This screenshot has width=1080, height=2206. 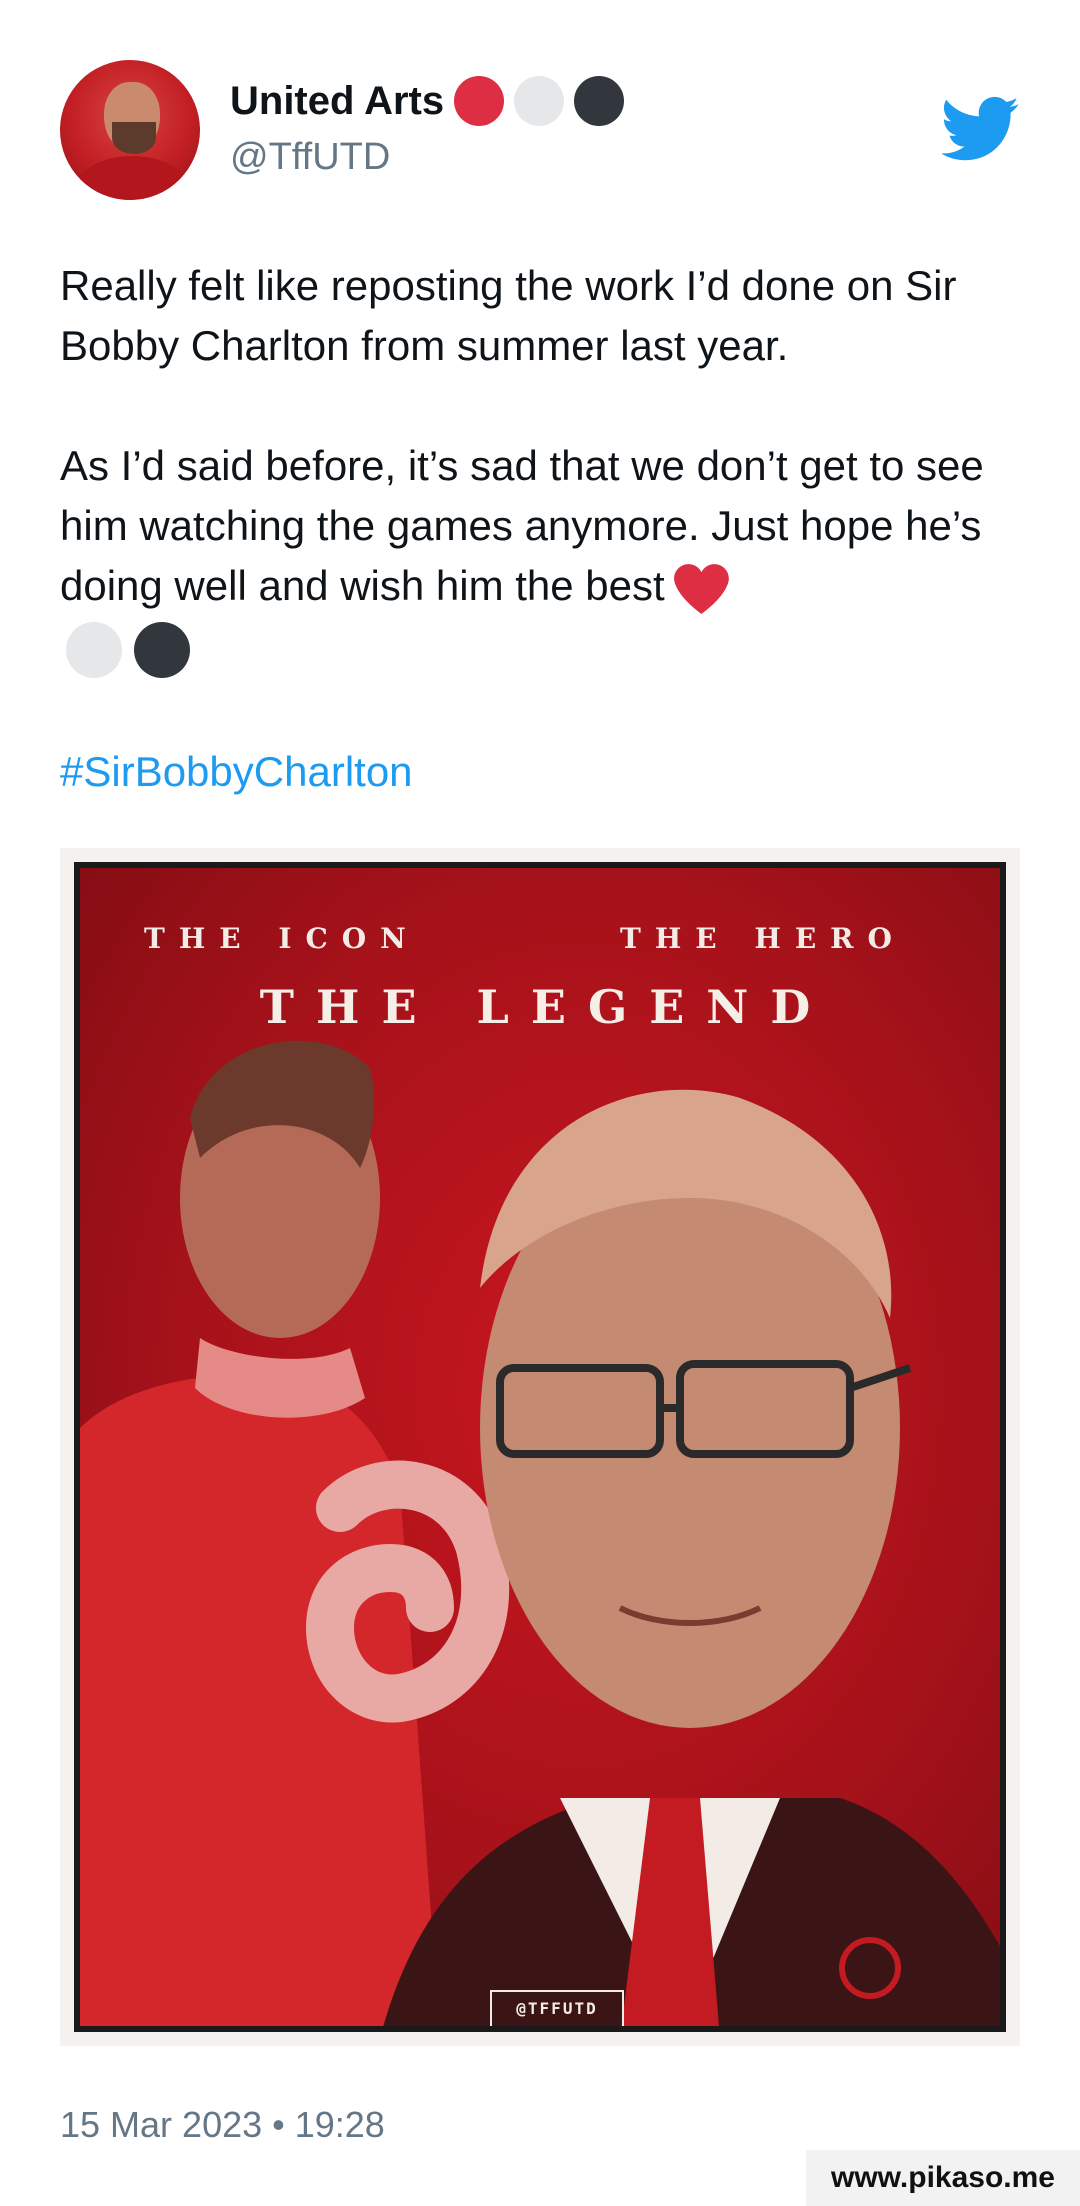 I want to click on avatar, so click(x=130, y=130).